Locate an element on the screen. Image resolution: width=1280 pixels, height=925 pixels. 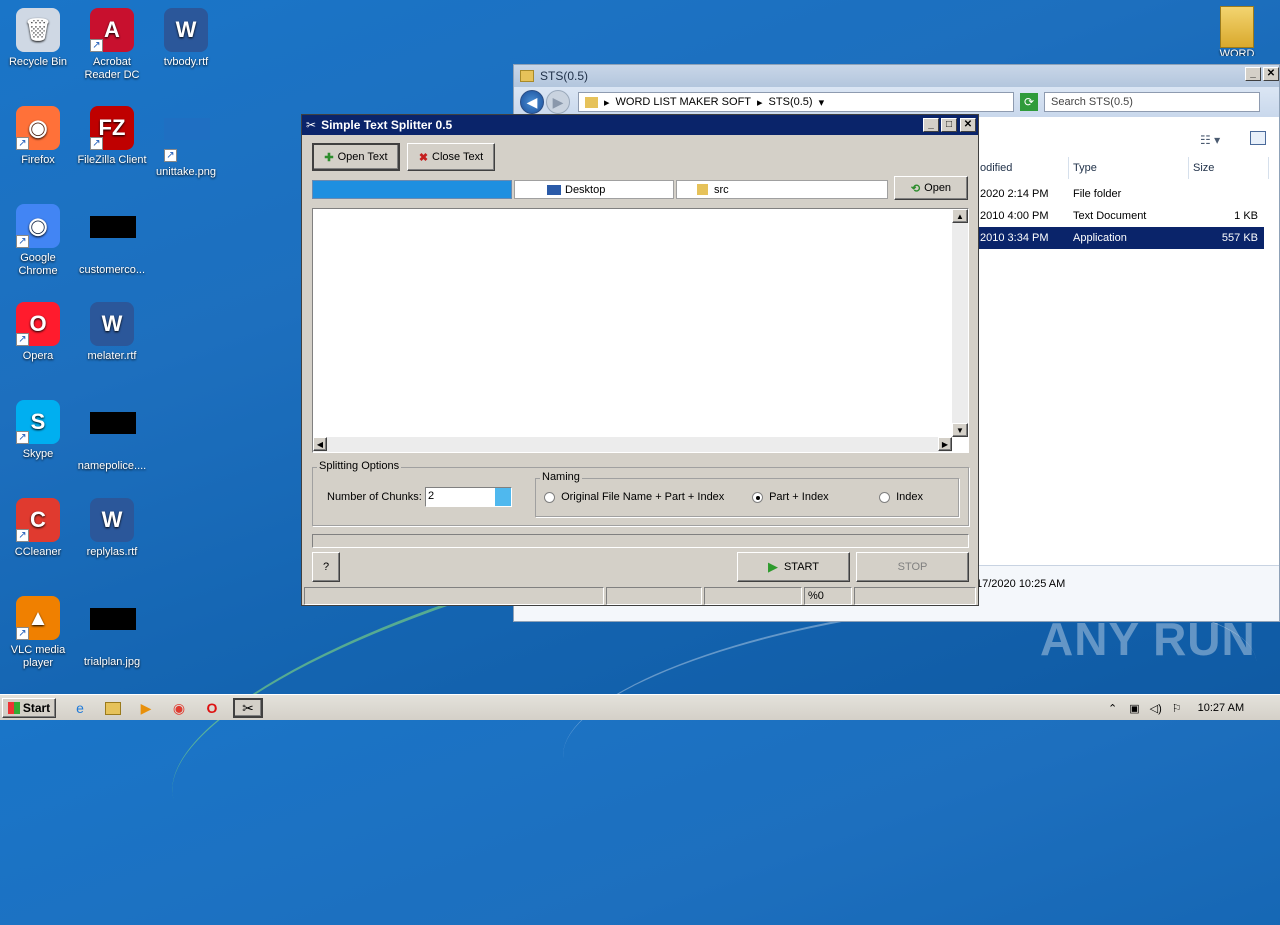
radio-original is located at coordinates (549, 497).